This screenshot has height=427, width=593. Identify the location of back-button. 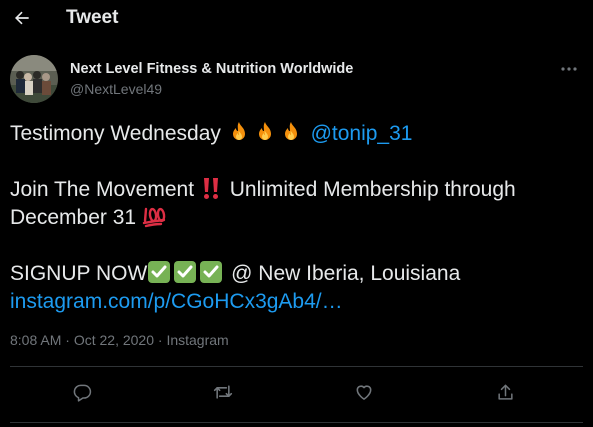
(22, 18).